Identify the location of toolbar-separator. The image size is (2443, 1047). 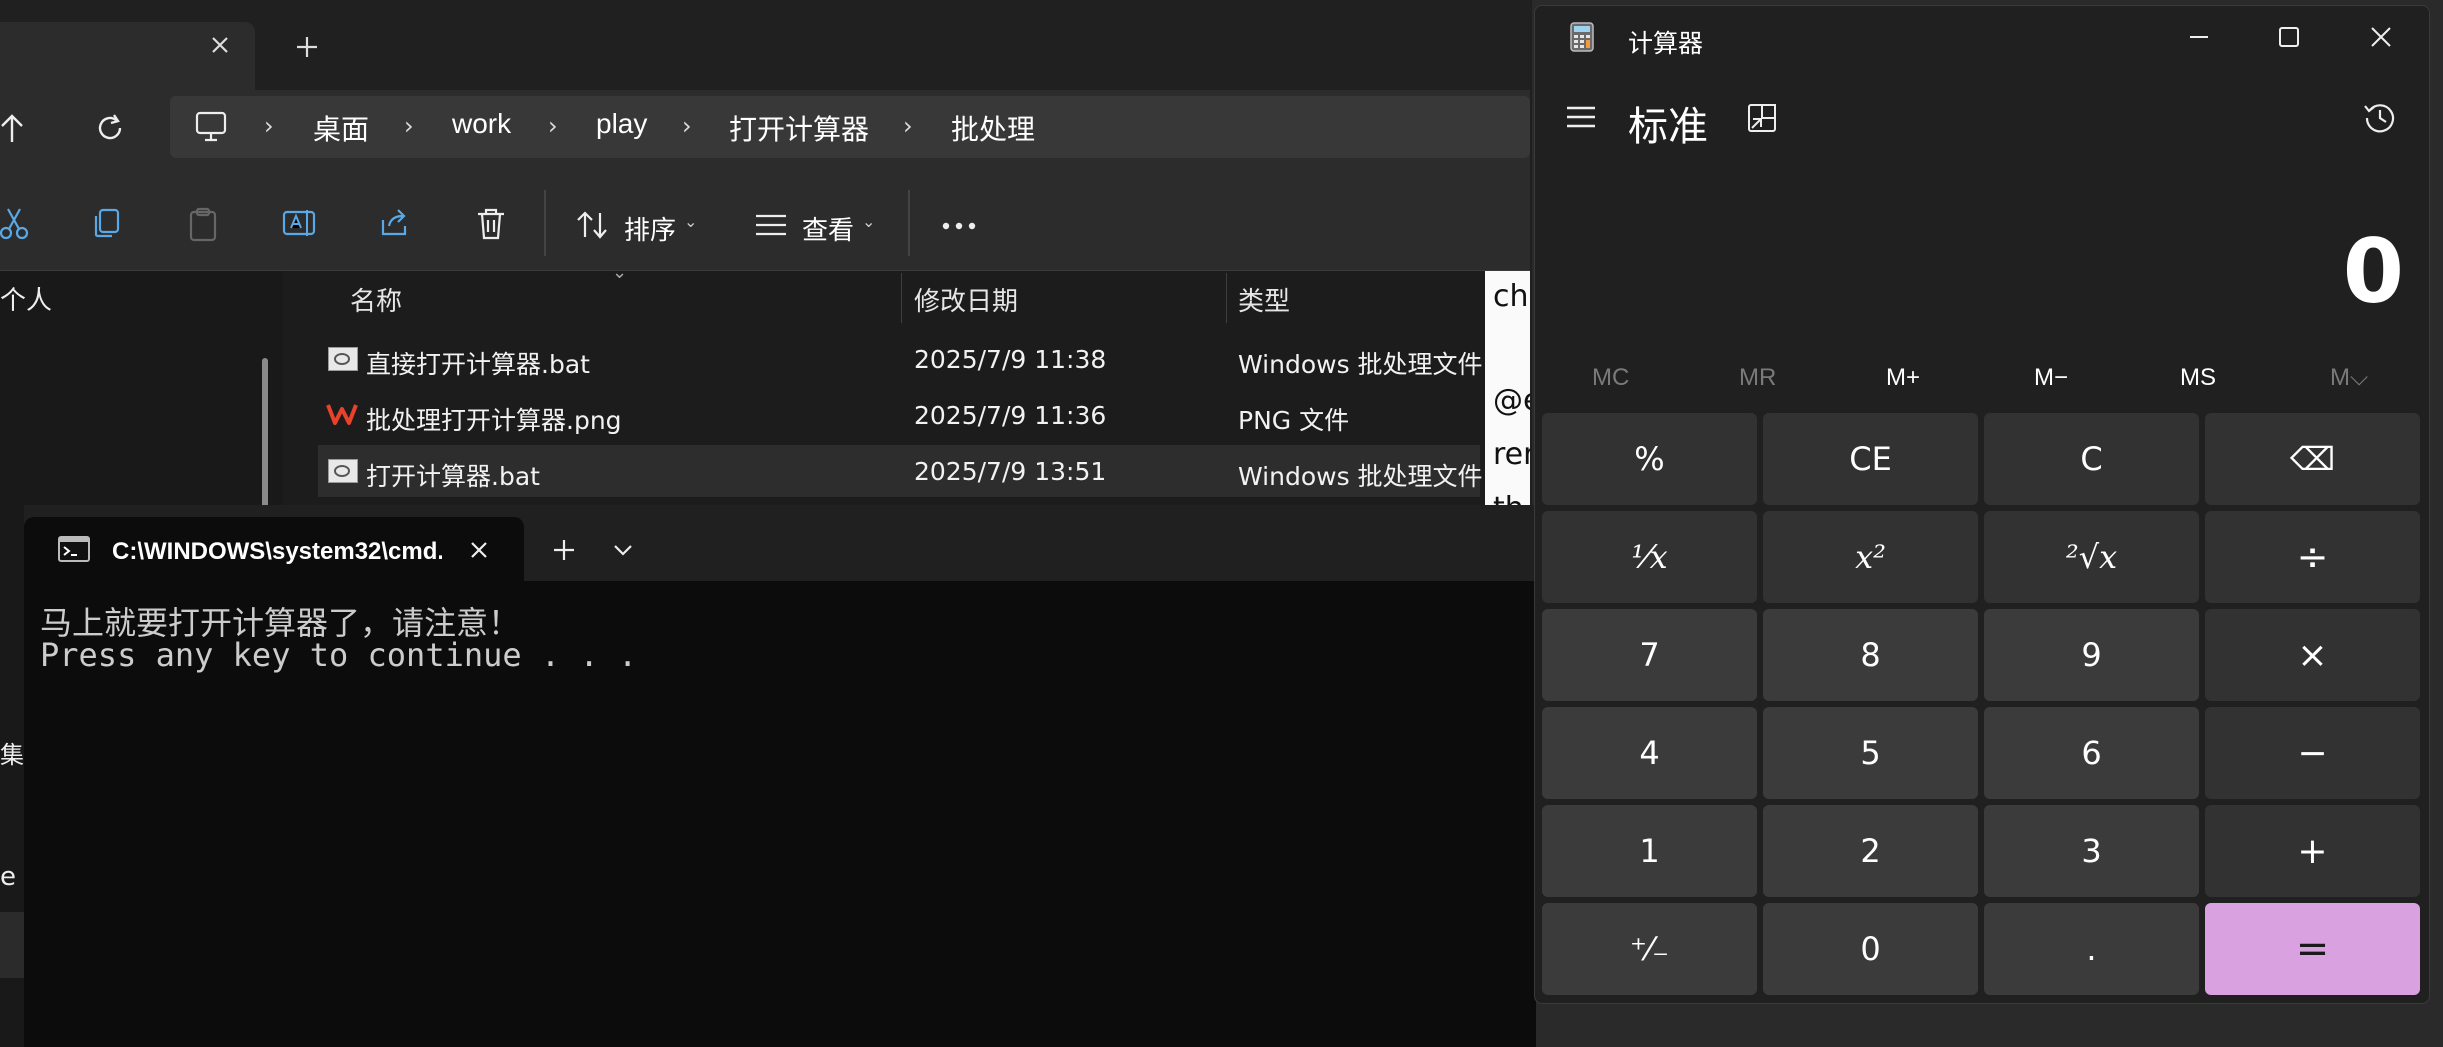
(909, 223).